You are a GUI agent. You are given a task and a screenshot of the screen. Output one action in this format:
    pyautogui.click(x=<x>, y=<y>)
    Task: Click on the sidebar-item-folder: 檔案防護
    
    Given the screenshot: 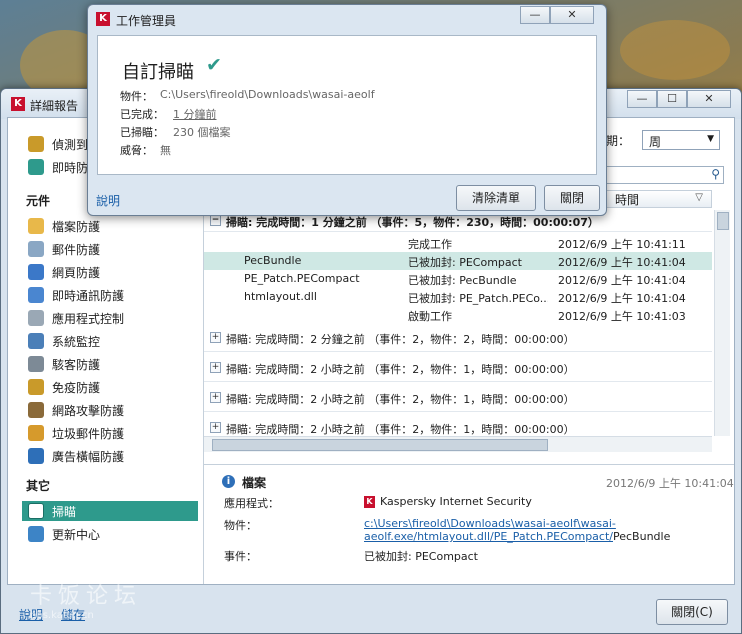 What is the action you would take?
    pyautogui.click(x=114, y=226)
    